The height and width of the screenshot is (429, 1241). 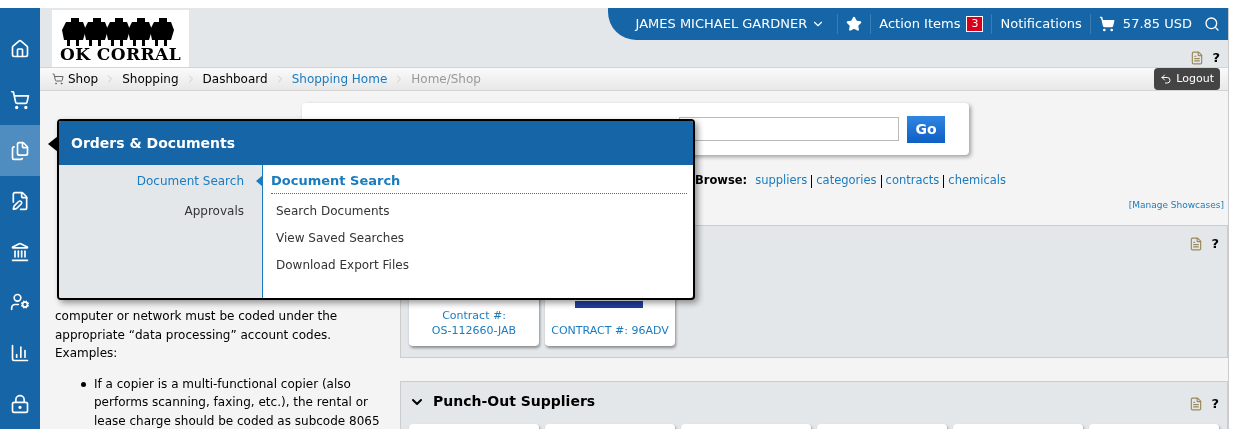 What do you see at coordinates (20, 403) in the screenshot?
I see `lock-icon` at bounding box center [20, 403].